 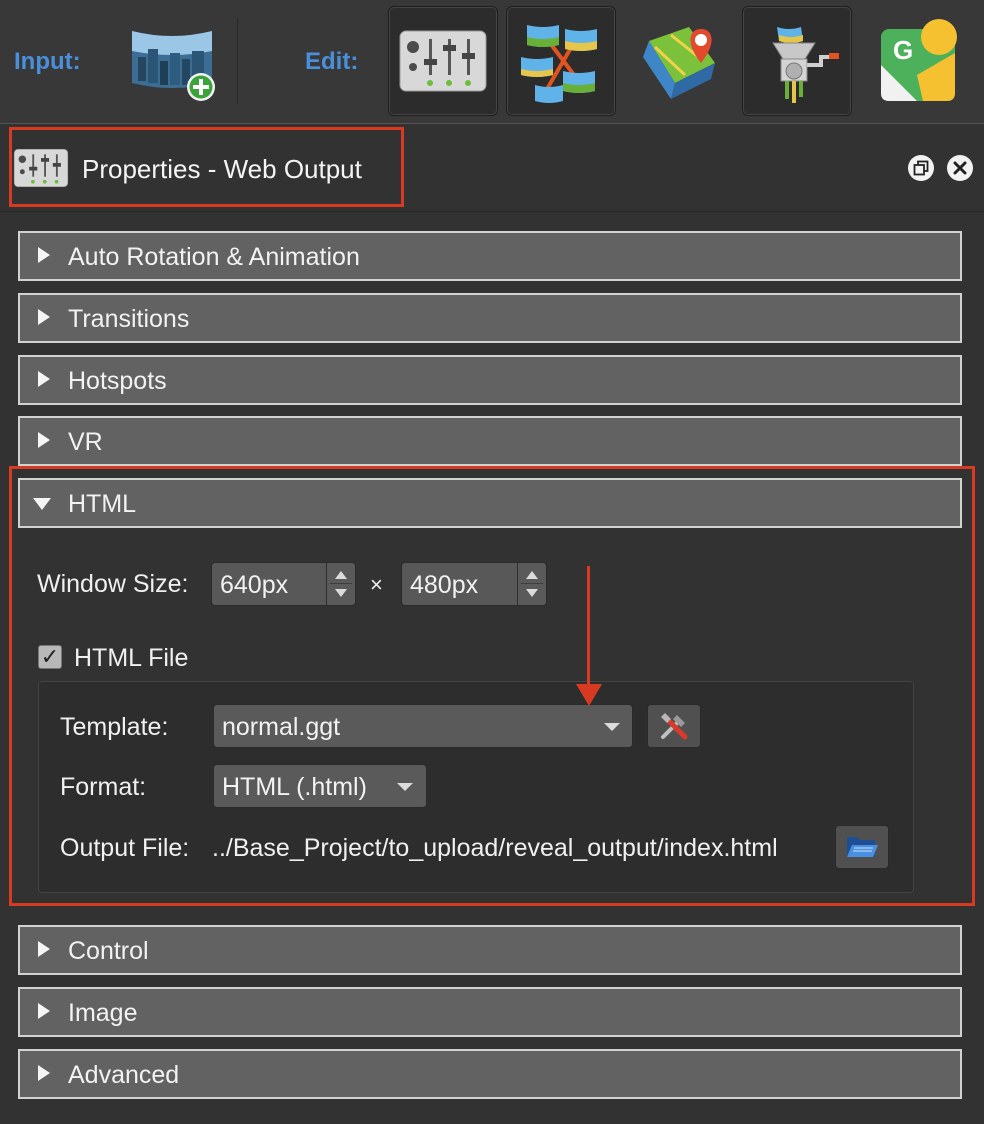 What do you see at coordinates (805, 65) in the screenshot?
I see `grinder-icon` at bounding box center [805, 65].